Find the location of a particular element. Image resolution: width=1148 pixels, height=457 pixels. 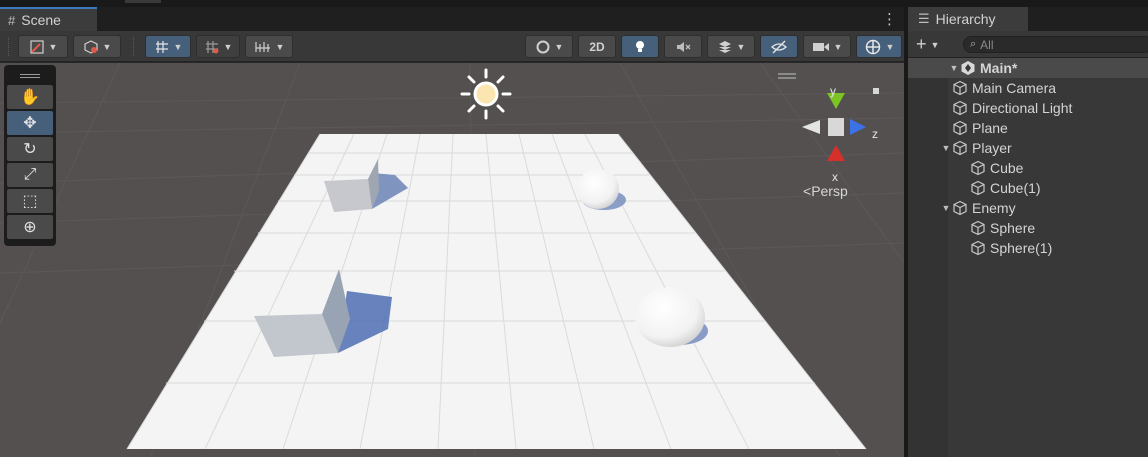

hierarchy-item: Sphere is located at coordinates (1028, 228).